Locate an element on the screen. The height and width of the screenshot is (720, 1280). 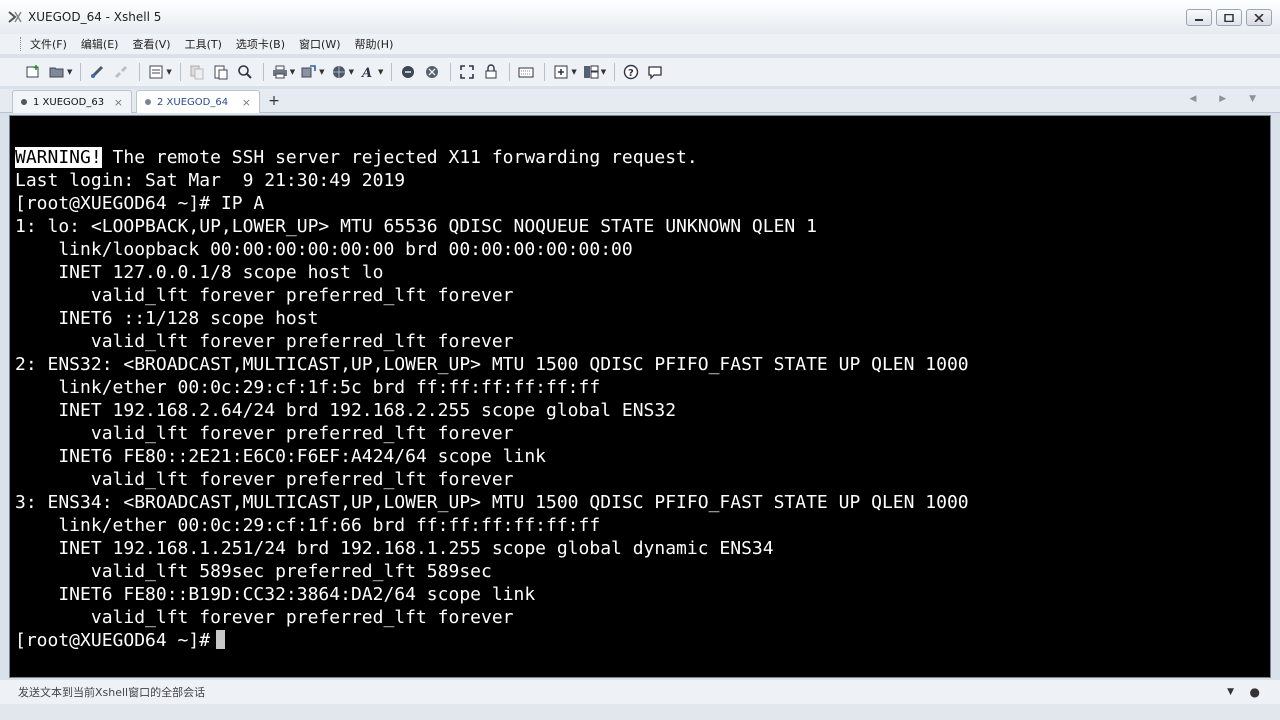
terminal-line: [root@XUEGOD64 ~]# IP A is located at coordinates (140, 203).